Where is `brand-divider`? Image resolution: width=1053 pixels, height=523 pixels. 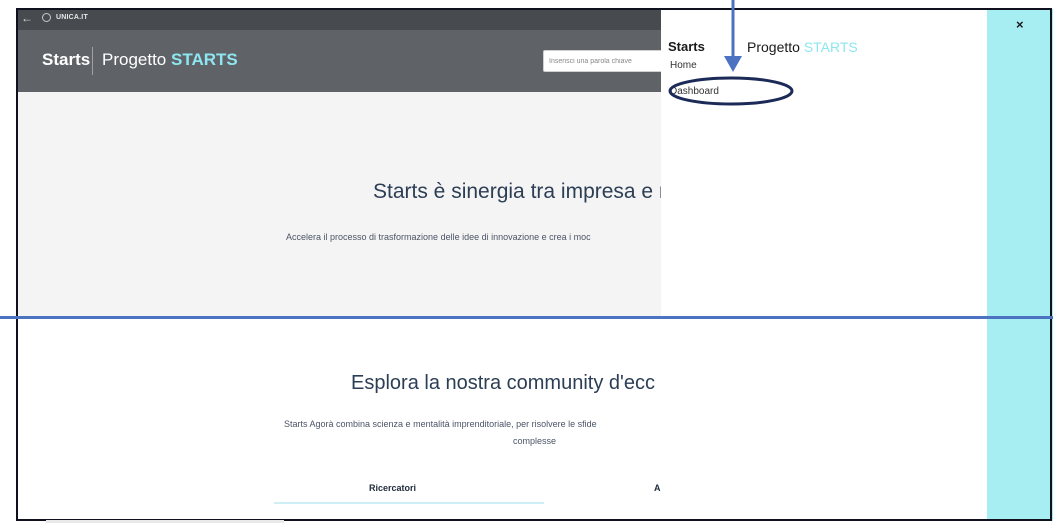 brand-divider is located at coordinates (92, 61).